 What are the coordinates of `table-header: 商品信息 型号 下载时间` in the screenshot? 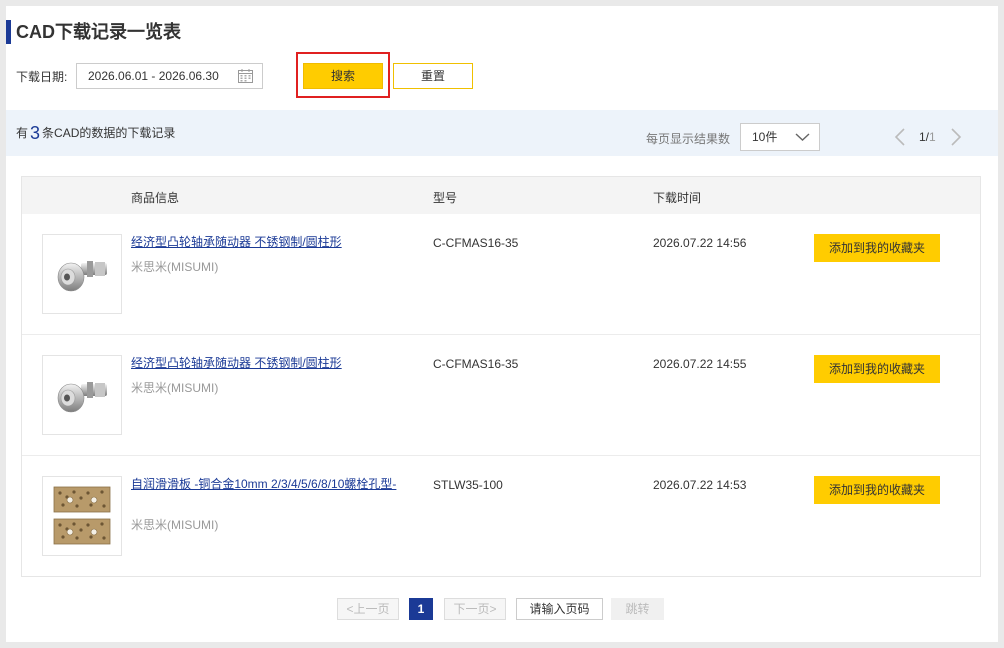 It's located at (501, 195).